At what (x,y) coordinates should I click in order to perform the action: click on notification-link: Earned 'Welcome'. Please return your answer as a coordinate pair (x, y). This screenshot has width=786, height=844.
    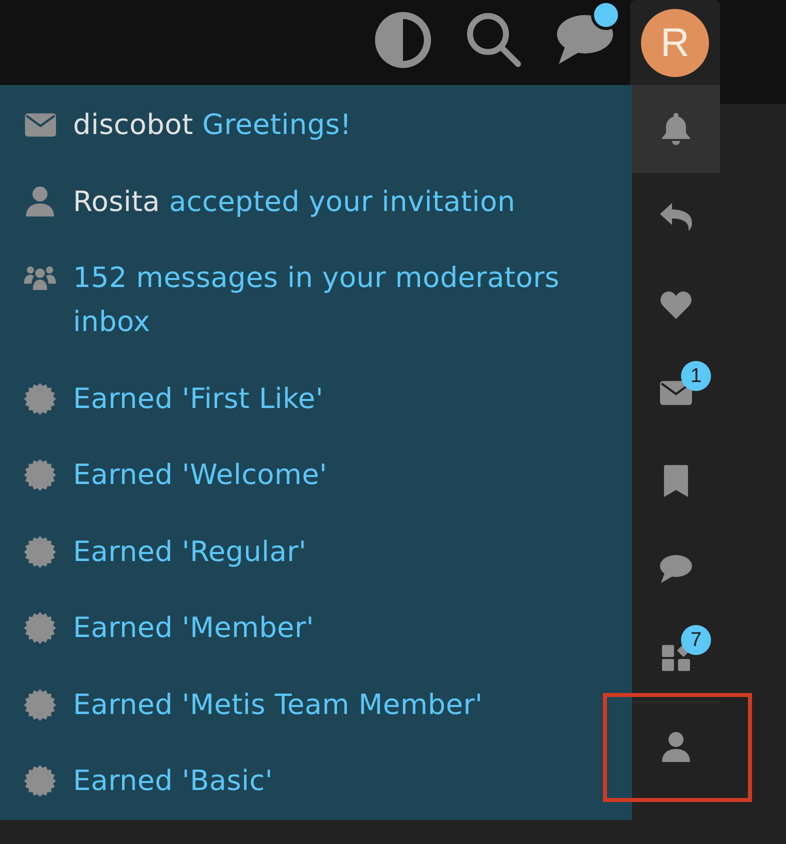
    Looking at the image, I should click on (200, 475).